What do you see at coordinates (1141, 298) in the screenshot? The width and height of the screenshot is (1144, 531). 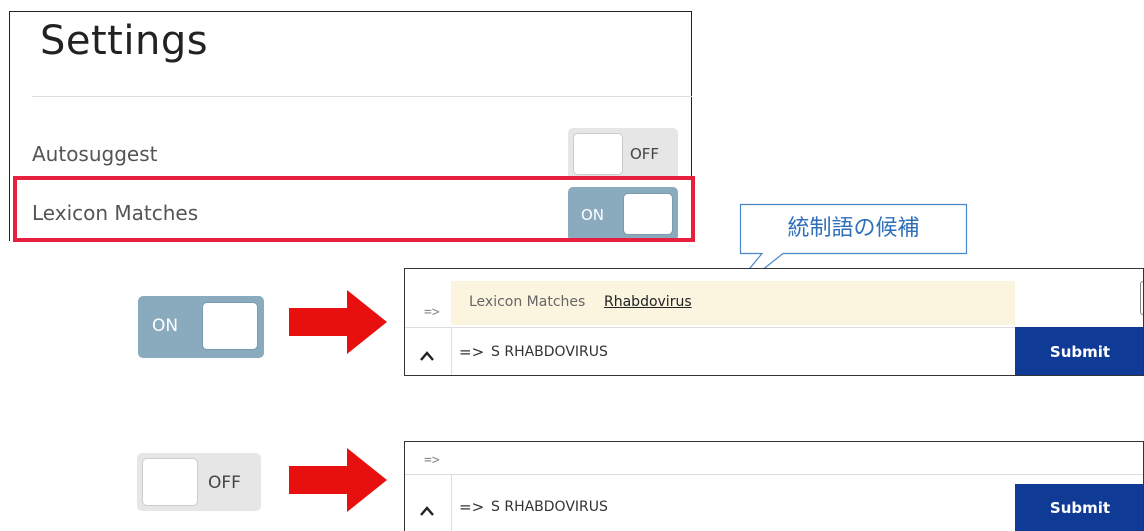 I see `scrollbar` at bounding box center [1141, 298].